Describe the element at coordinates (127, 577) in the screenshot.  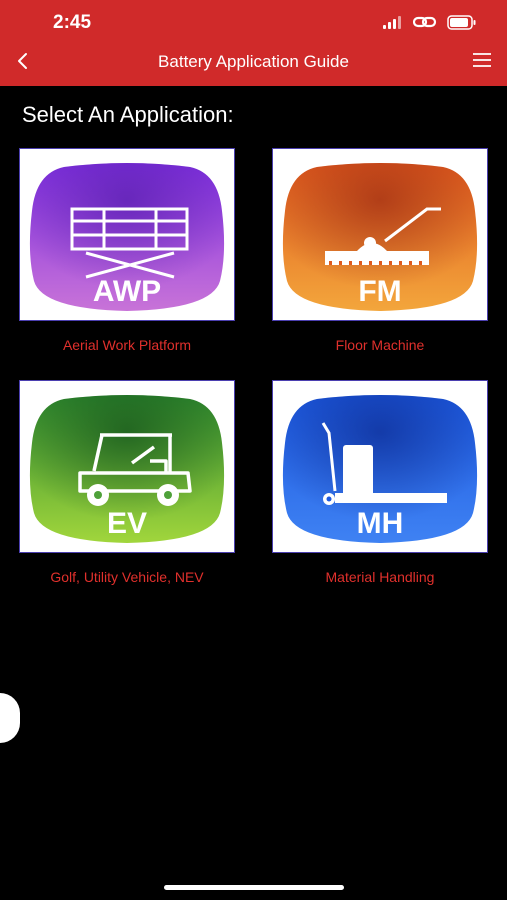
I see `application-label: Golf, Utility Vehicle, NEV` at that location.